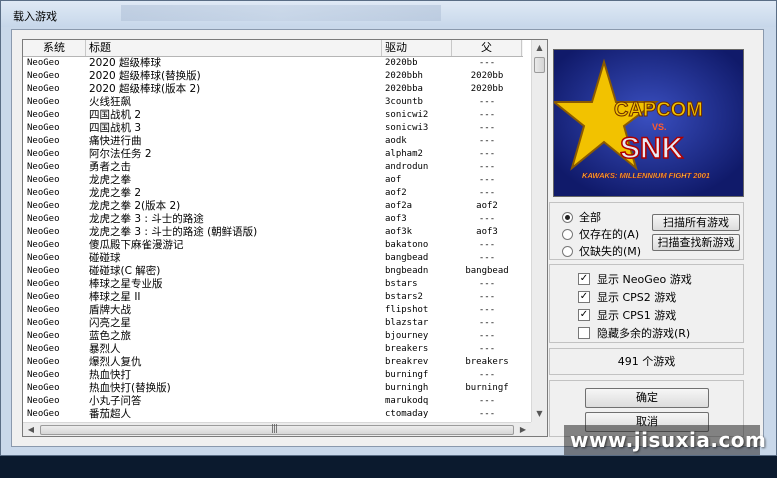  What do you see at coordinates (273, 414) in the screenshot?
I see `table-row: NeoGeo 番茄超人 ctomaday ---` at bounding box center [273, 414].